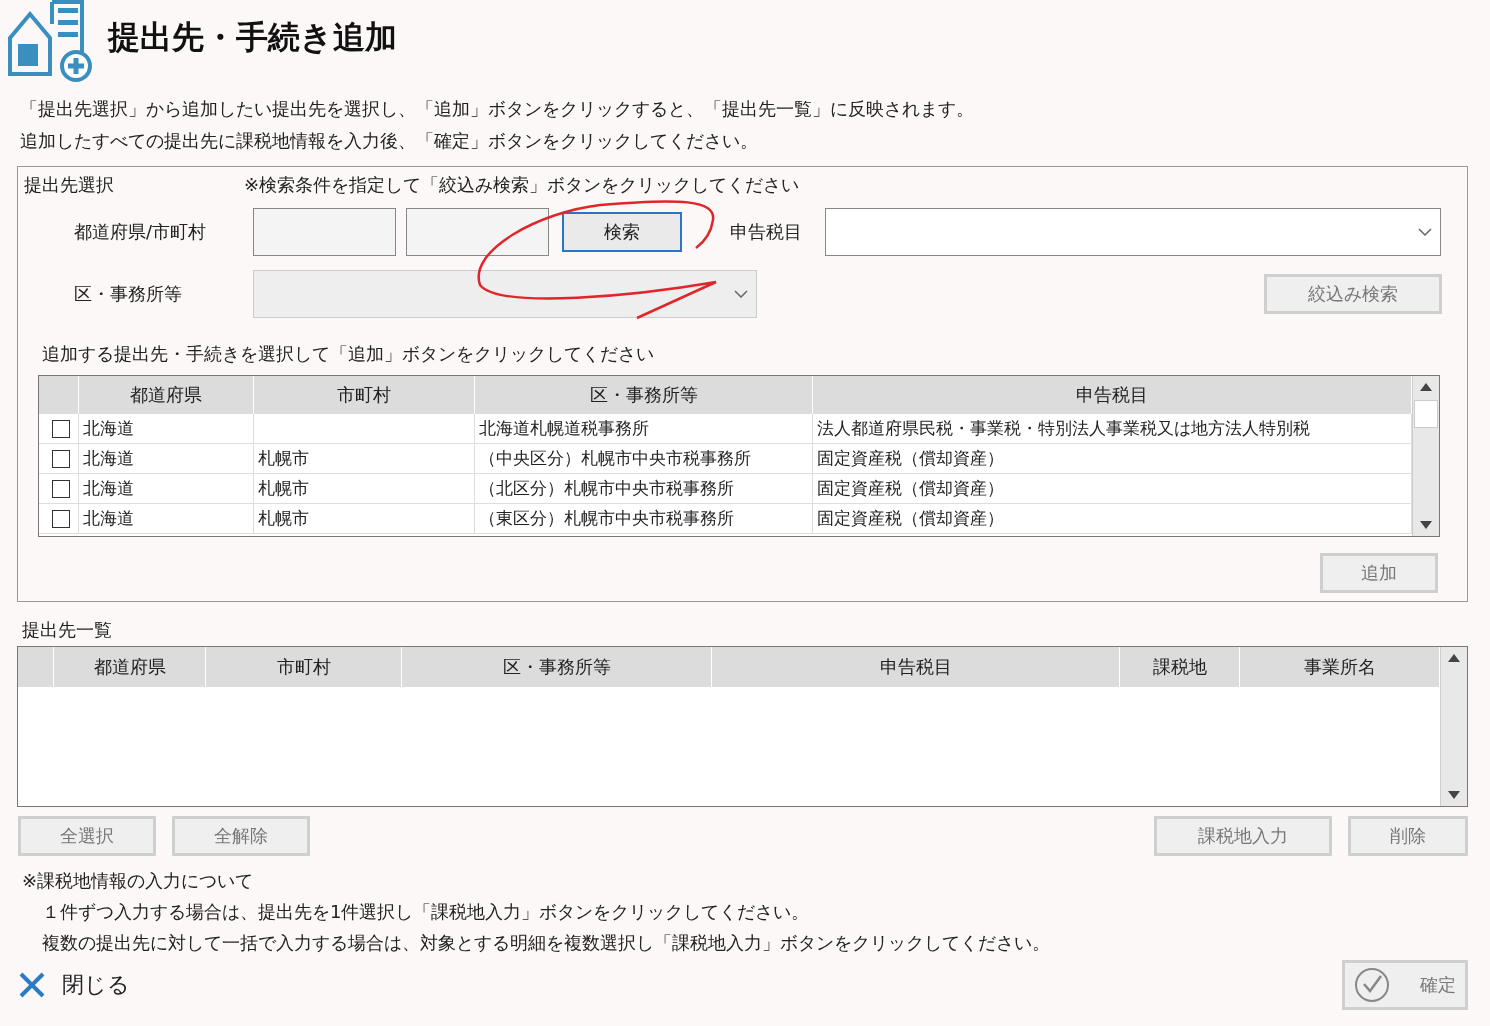 Image resolution: width=1490 pixels, height=1026 pixels. I want to click on chevron-down-icon, so click(1425, 232).